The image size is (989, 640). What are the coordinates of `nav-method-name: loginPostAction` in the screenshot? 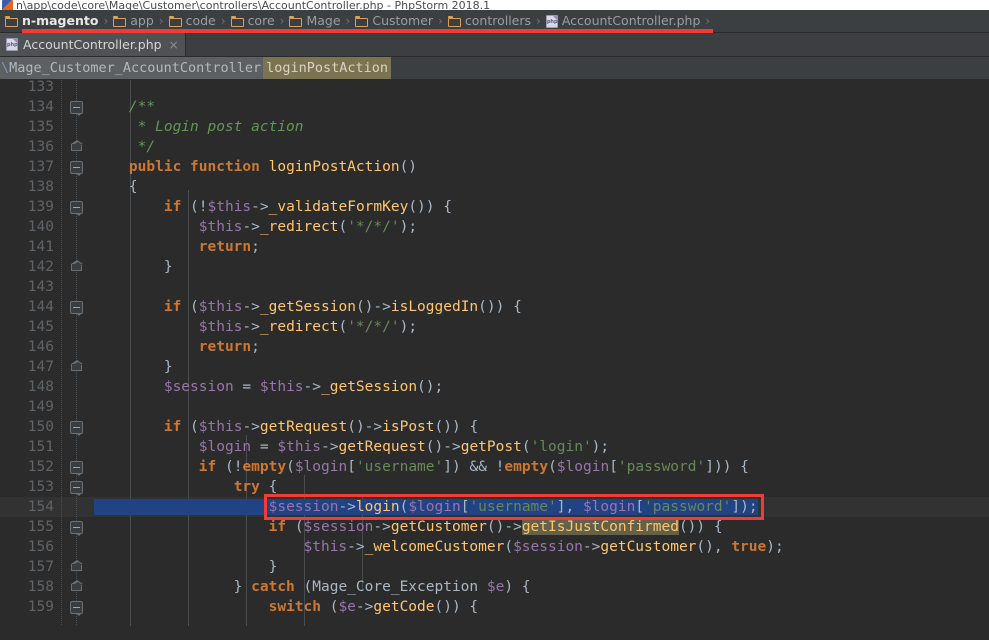 It's located at (327, 68).